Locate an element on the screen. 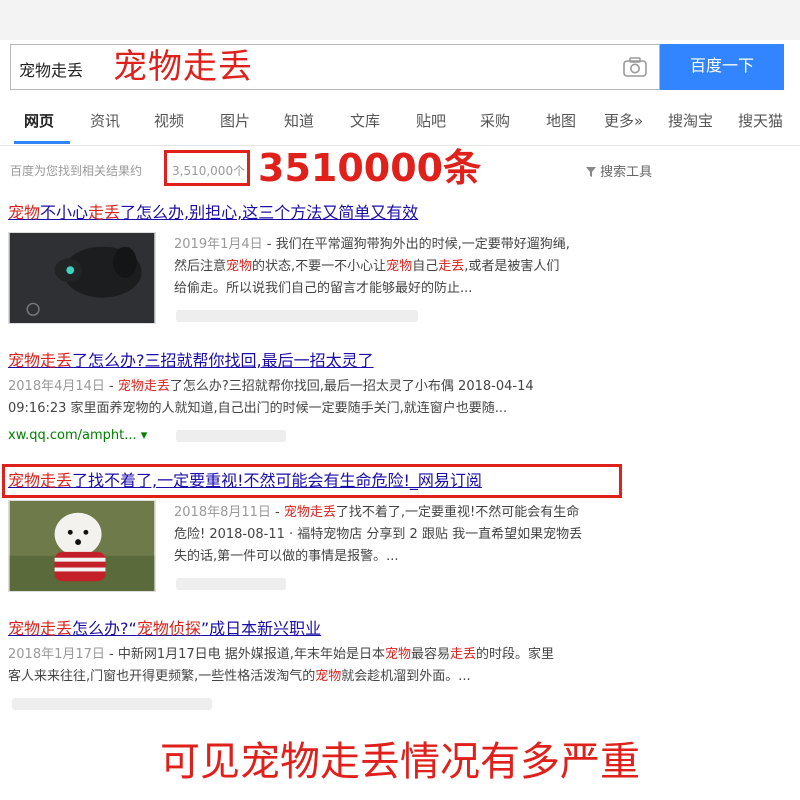 This screenshot has width=800, height=800. title-highlight: 走丢 is located at coordinates (104, 212).